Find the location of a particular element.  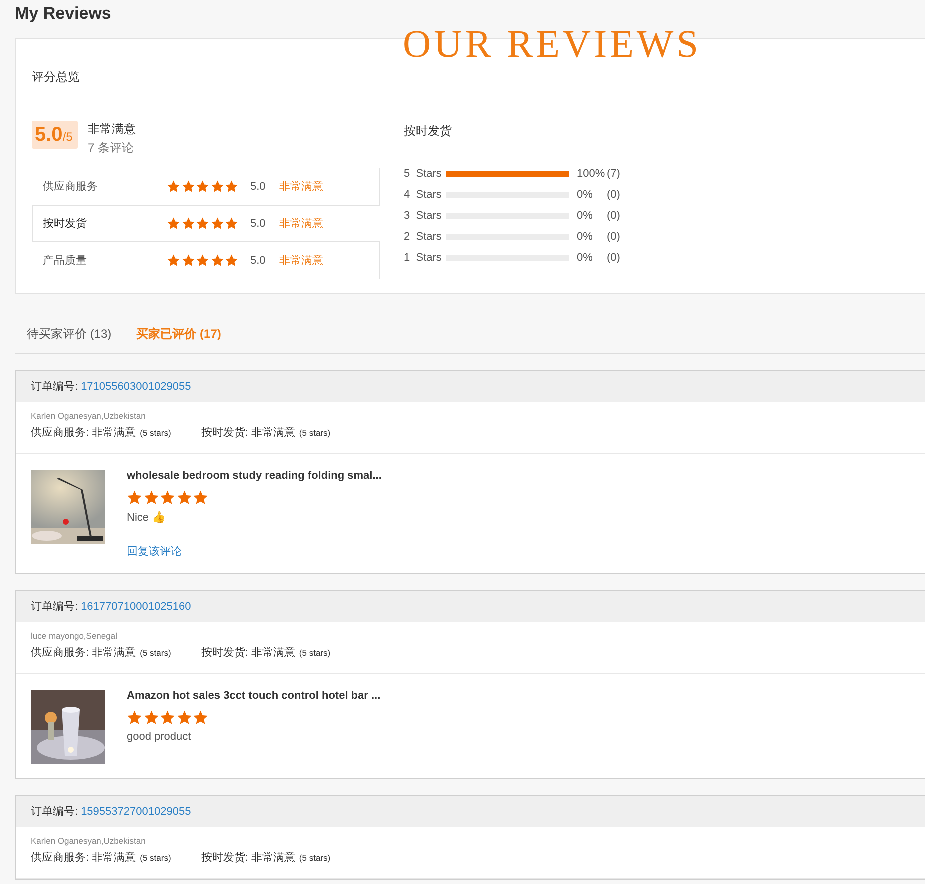

rating-row: 产品质量 5.0 非常满意 is located at coordinates (205, 260).